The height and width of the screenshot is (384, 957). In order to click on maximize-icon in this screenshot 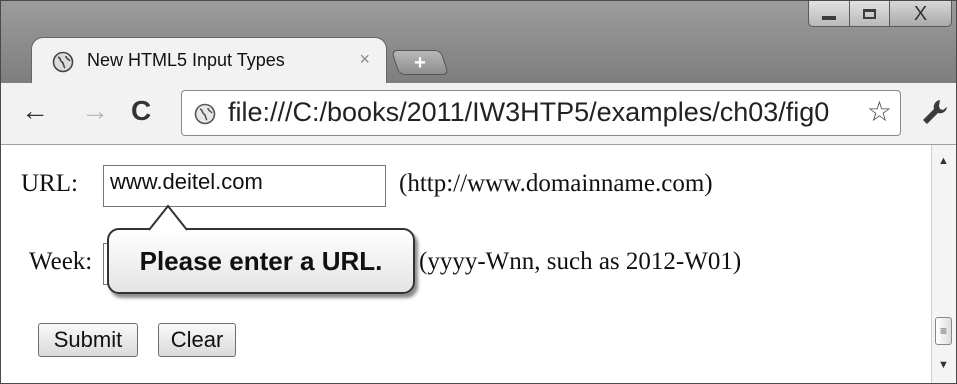, I will do `click(869, 13)`.